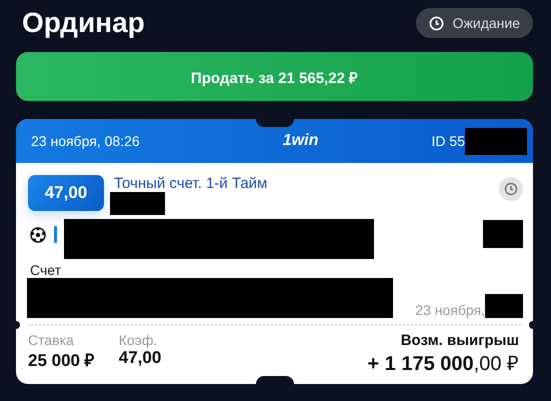 This screenshot has width=551, height=401. Describe the element at coordinates (448, 141) in the screenshot. I see `ticket-id: ID 55` at that location.